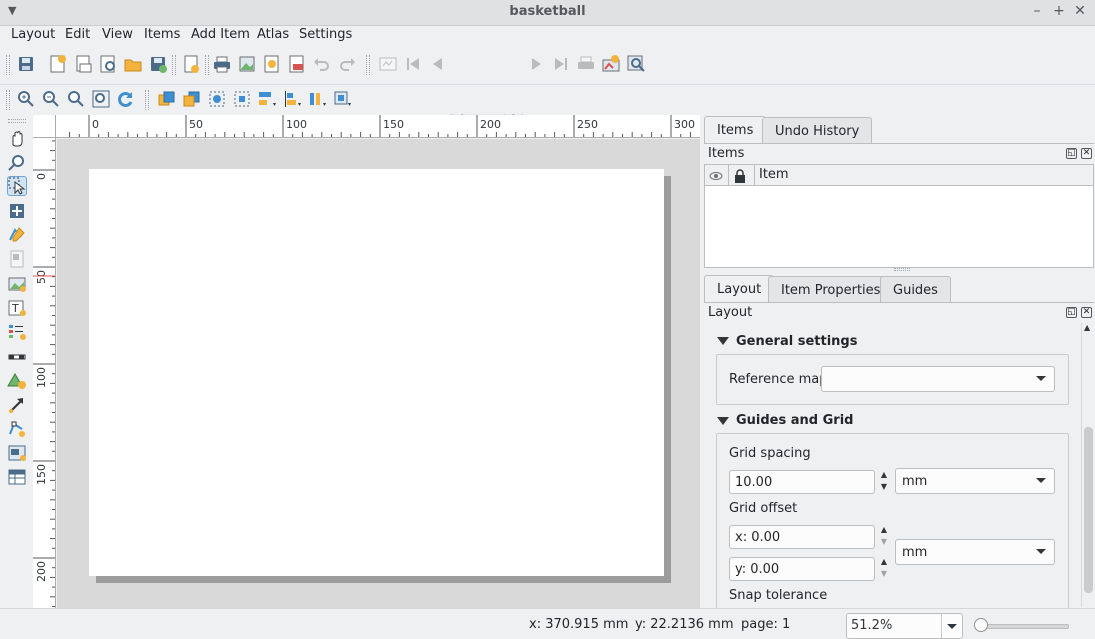 This screenshot has height=639, width=1095. Describe the element at coordinates (117, 34) in the screenshot. I see `menu-view: View` at that location.